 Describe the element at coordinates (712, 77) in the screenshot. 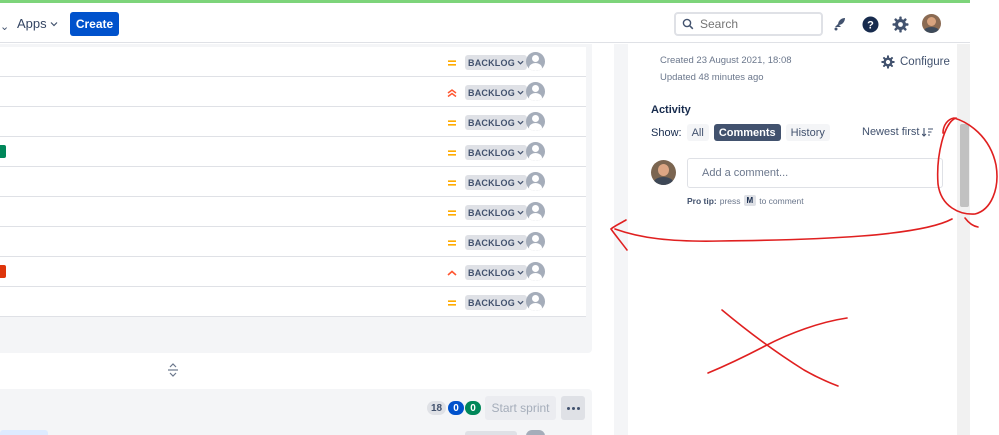

I see `updated-timestamp: Updated 48 minutes ago` at that location.